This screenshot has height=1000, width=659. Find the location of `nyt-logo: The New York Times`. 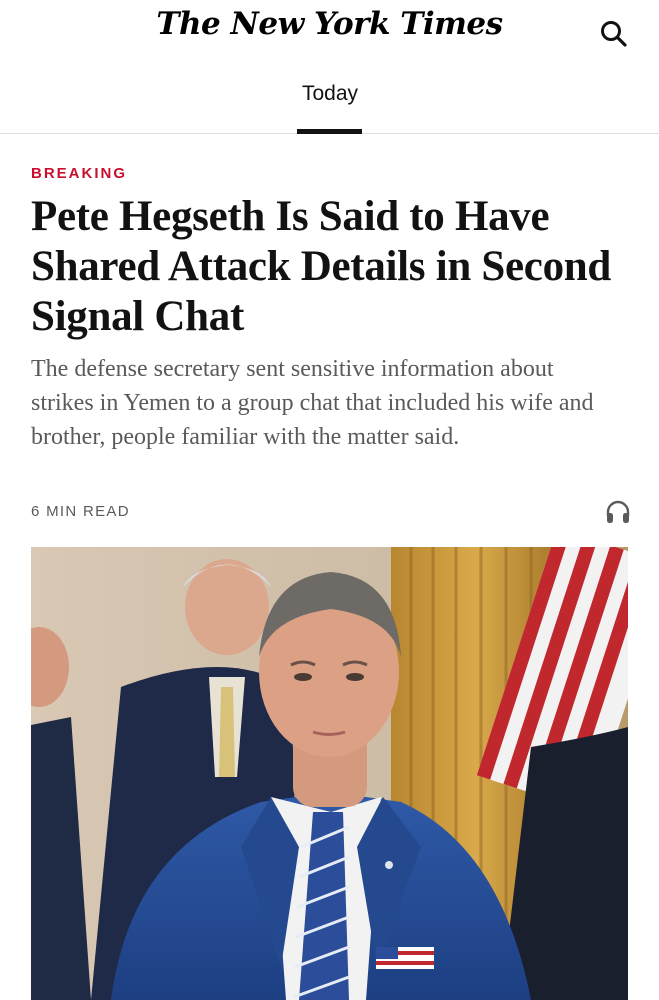

nyt-logo: The New York Times is located at coordinates (329, 24).